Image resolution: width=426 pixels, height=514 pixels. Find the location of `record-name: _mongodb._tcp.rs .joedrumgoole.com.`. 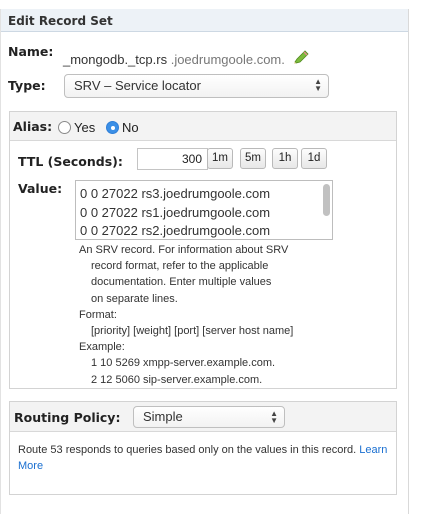

record-name: _mongodb._tcp.rs .joedrumgoole.com. is located at coordinates (174, 59).